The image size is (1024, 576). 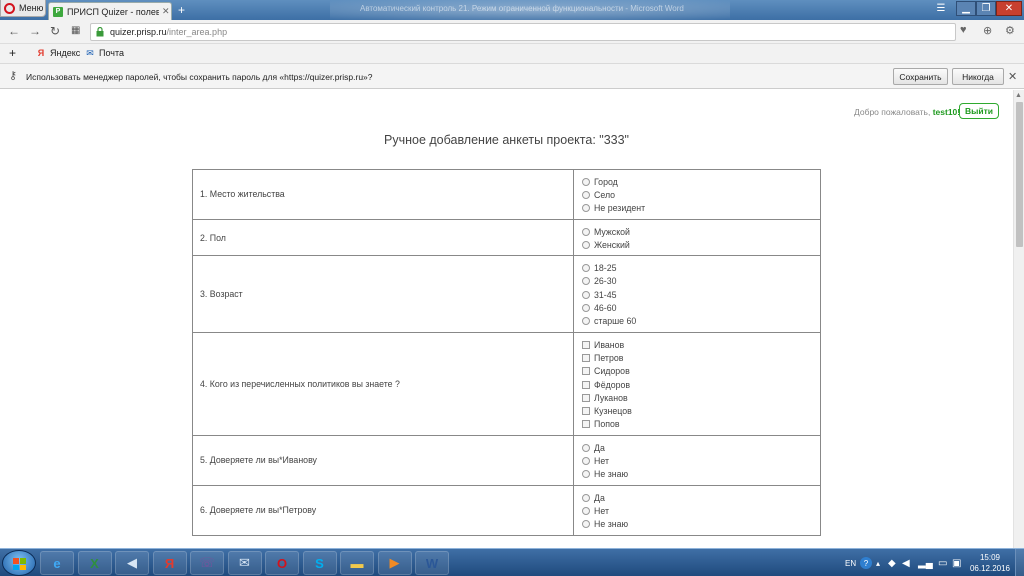 I want to click on checkbox-option: Луканов, so click(x=701, y=397).